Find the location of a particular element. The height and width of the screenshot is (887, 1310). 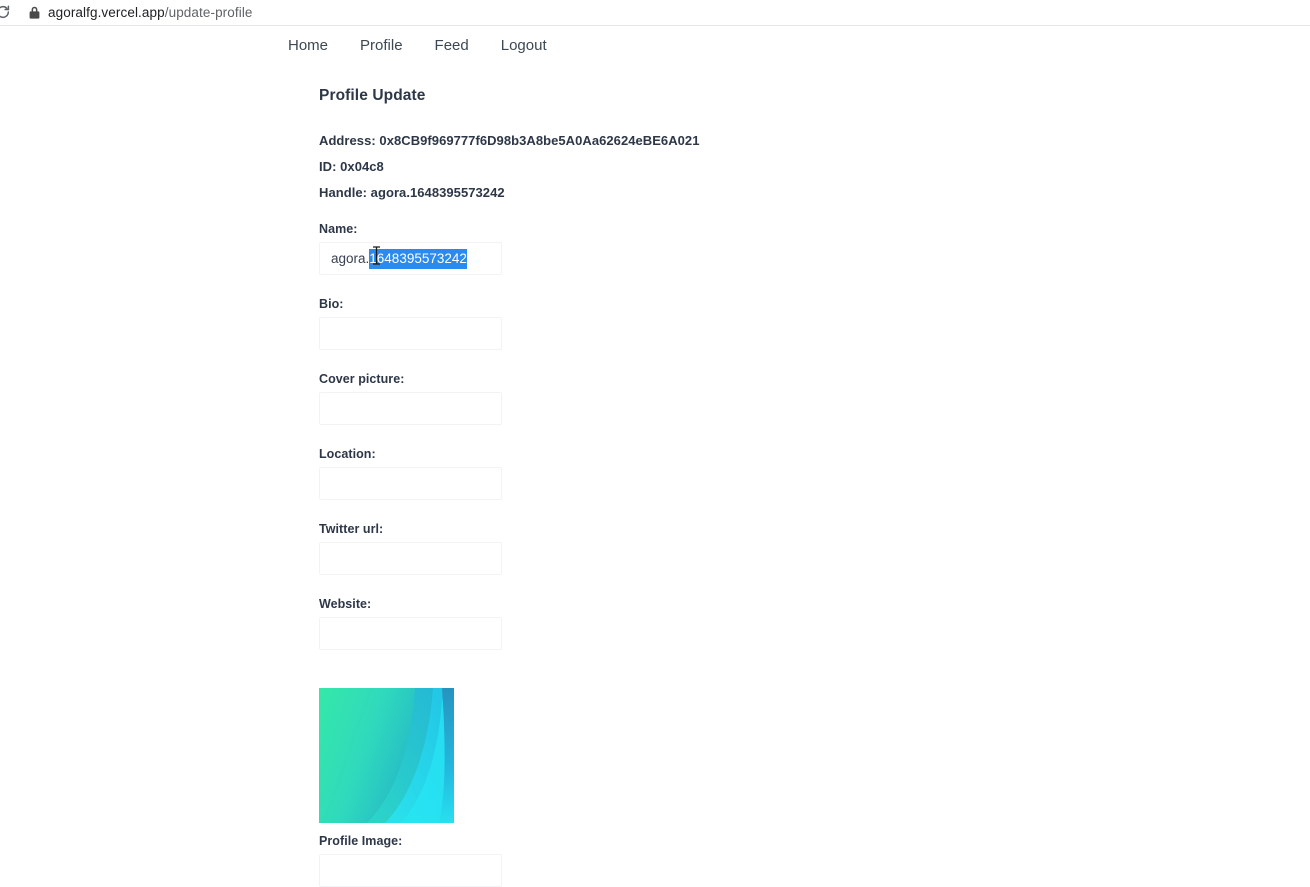

cover-picture-input is located at coordinates (410, 408).